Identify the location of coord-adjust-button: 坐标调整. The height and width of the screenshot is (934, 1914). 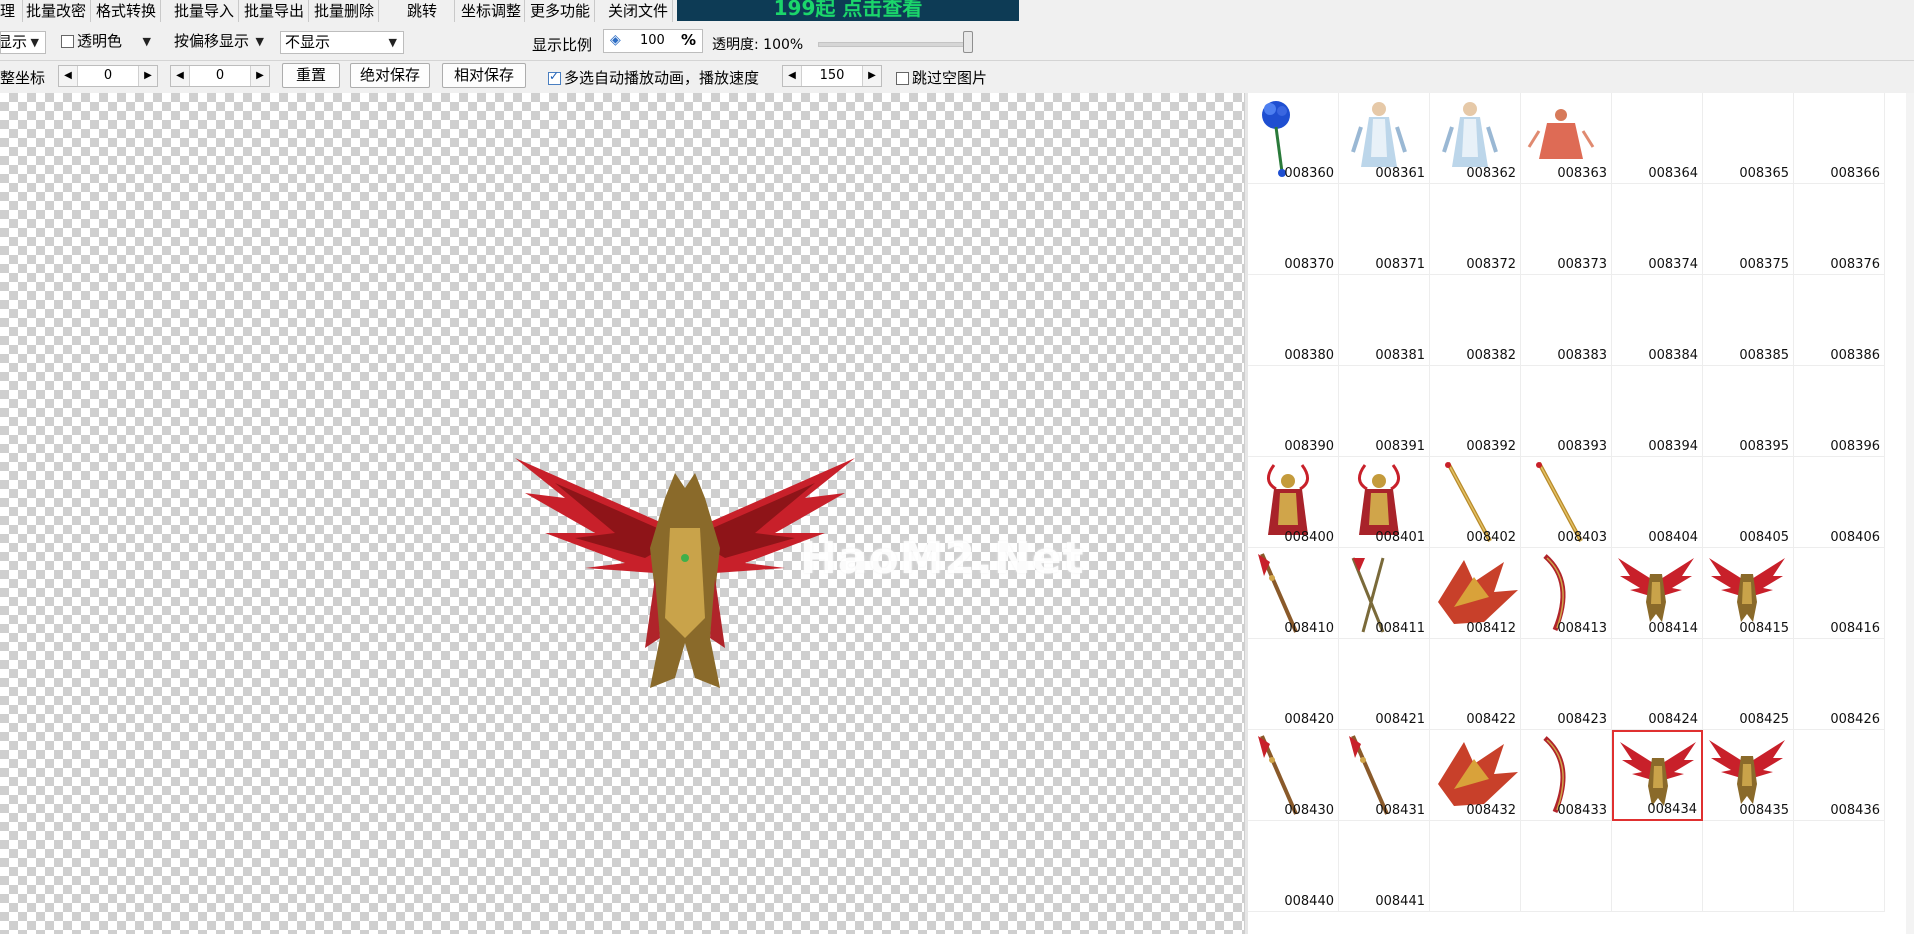
(491, 11).